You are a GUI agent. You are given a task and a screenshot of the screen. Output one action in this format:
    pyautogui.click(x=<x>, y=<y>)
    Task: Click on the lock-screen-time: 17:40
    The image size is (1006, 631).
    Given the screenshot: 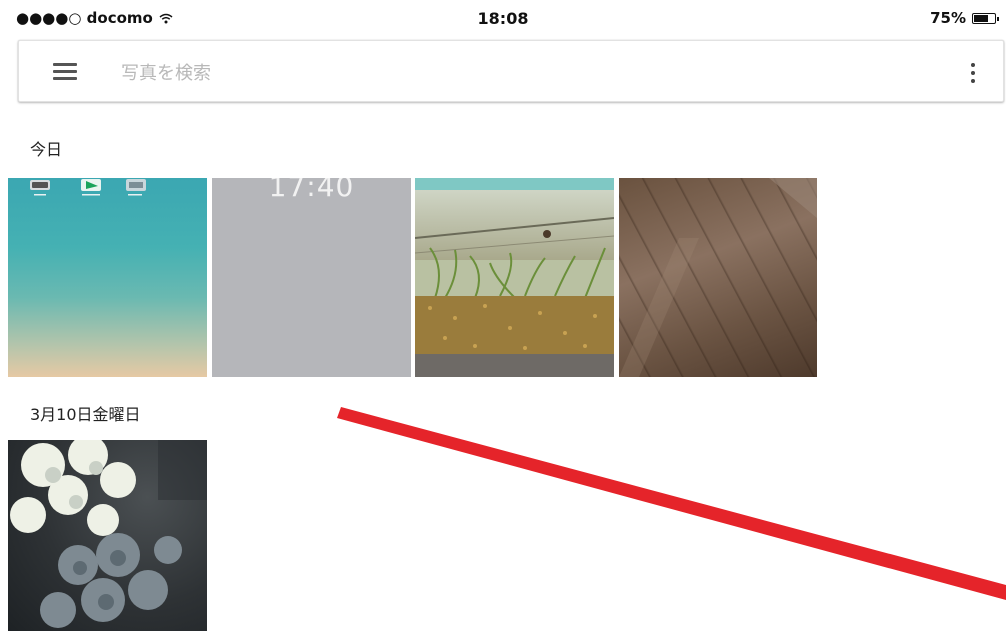 What is the action you would take?
    pyautogui.click(x=311, y=190)
    